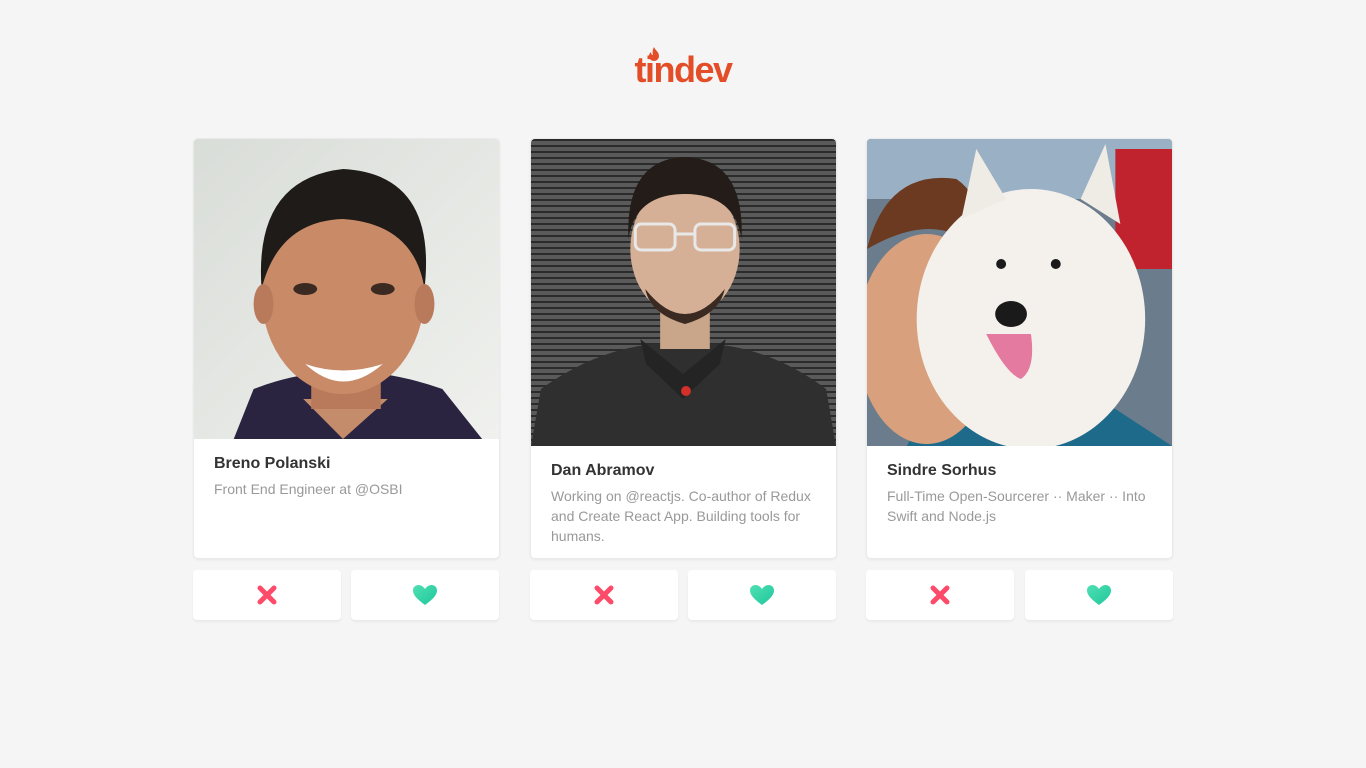 This screenshot has height=768, width=1366. Describe the element at coordinates (603, 470) in the screenshot. I see `developer-name: Dan Abramov` at that location.